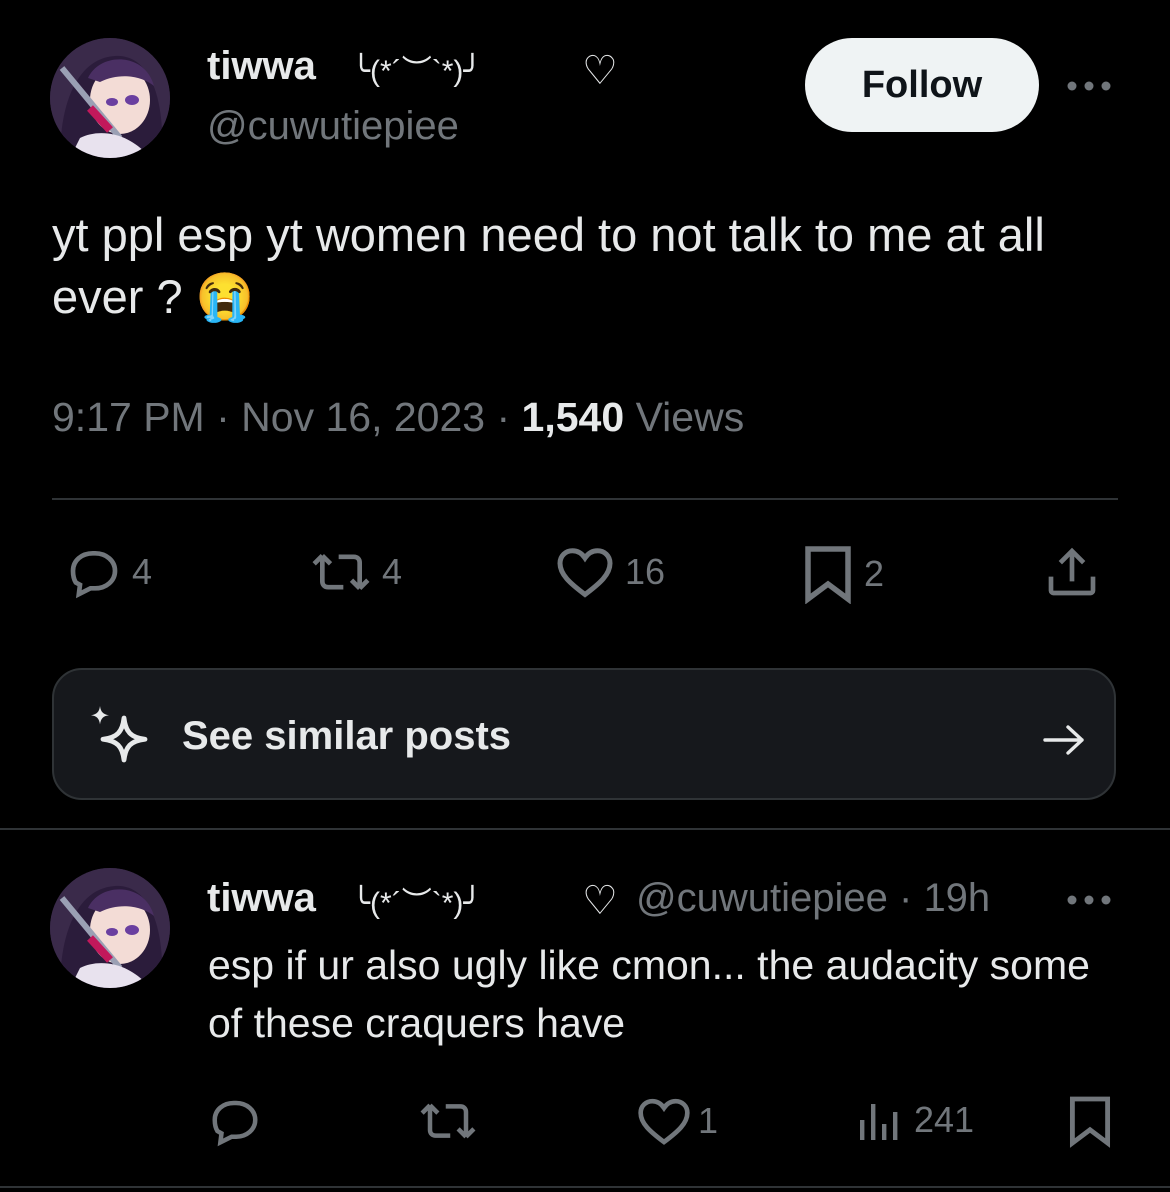  What do you see at coordinates (600, 901) in the screenshot?
I see `reply-heart-symbol: ♡` at bounding box center [600, 901].